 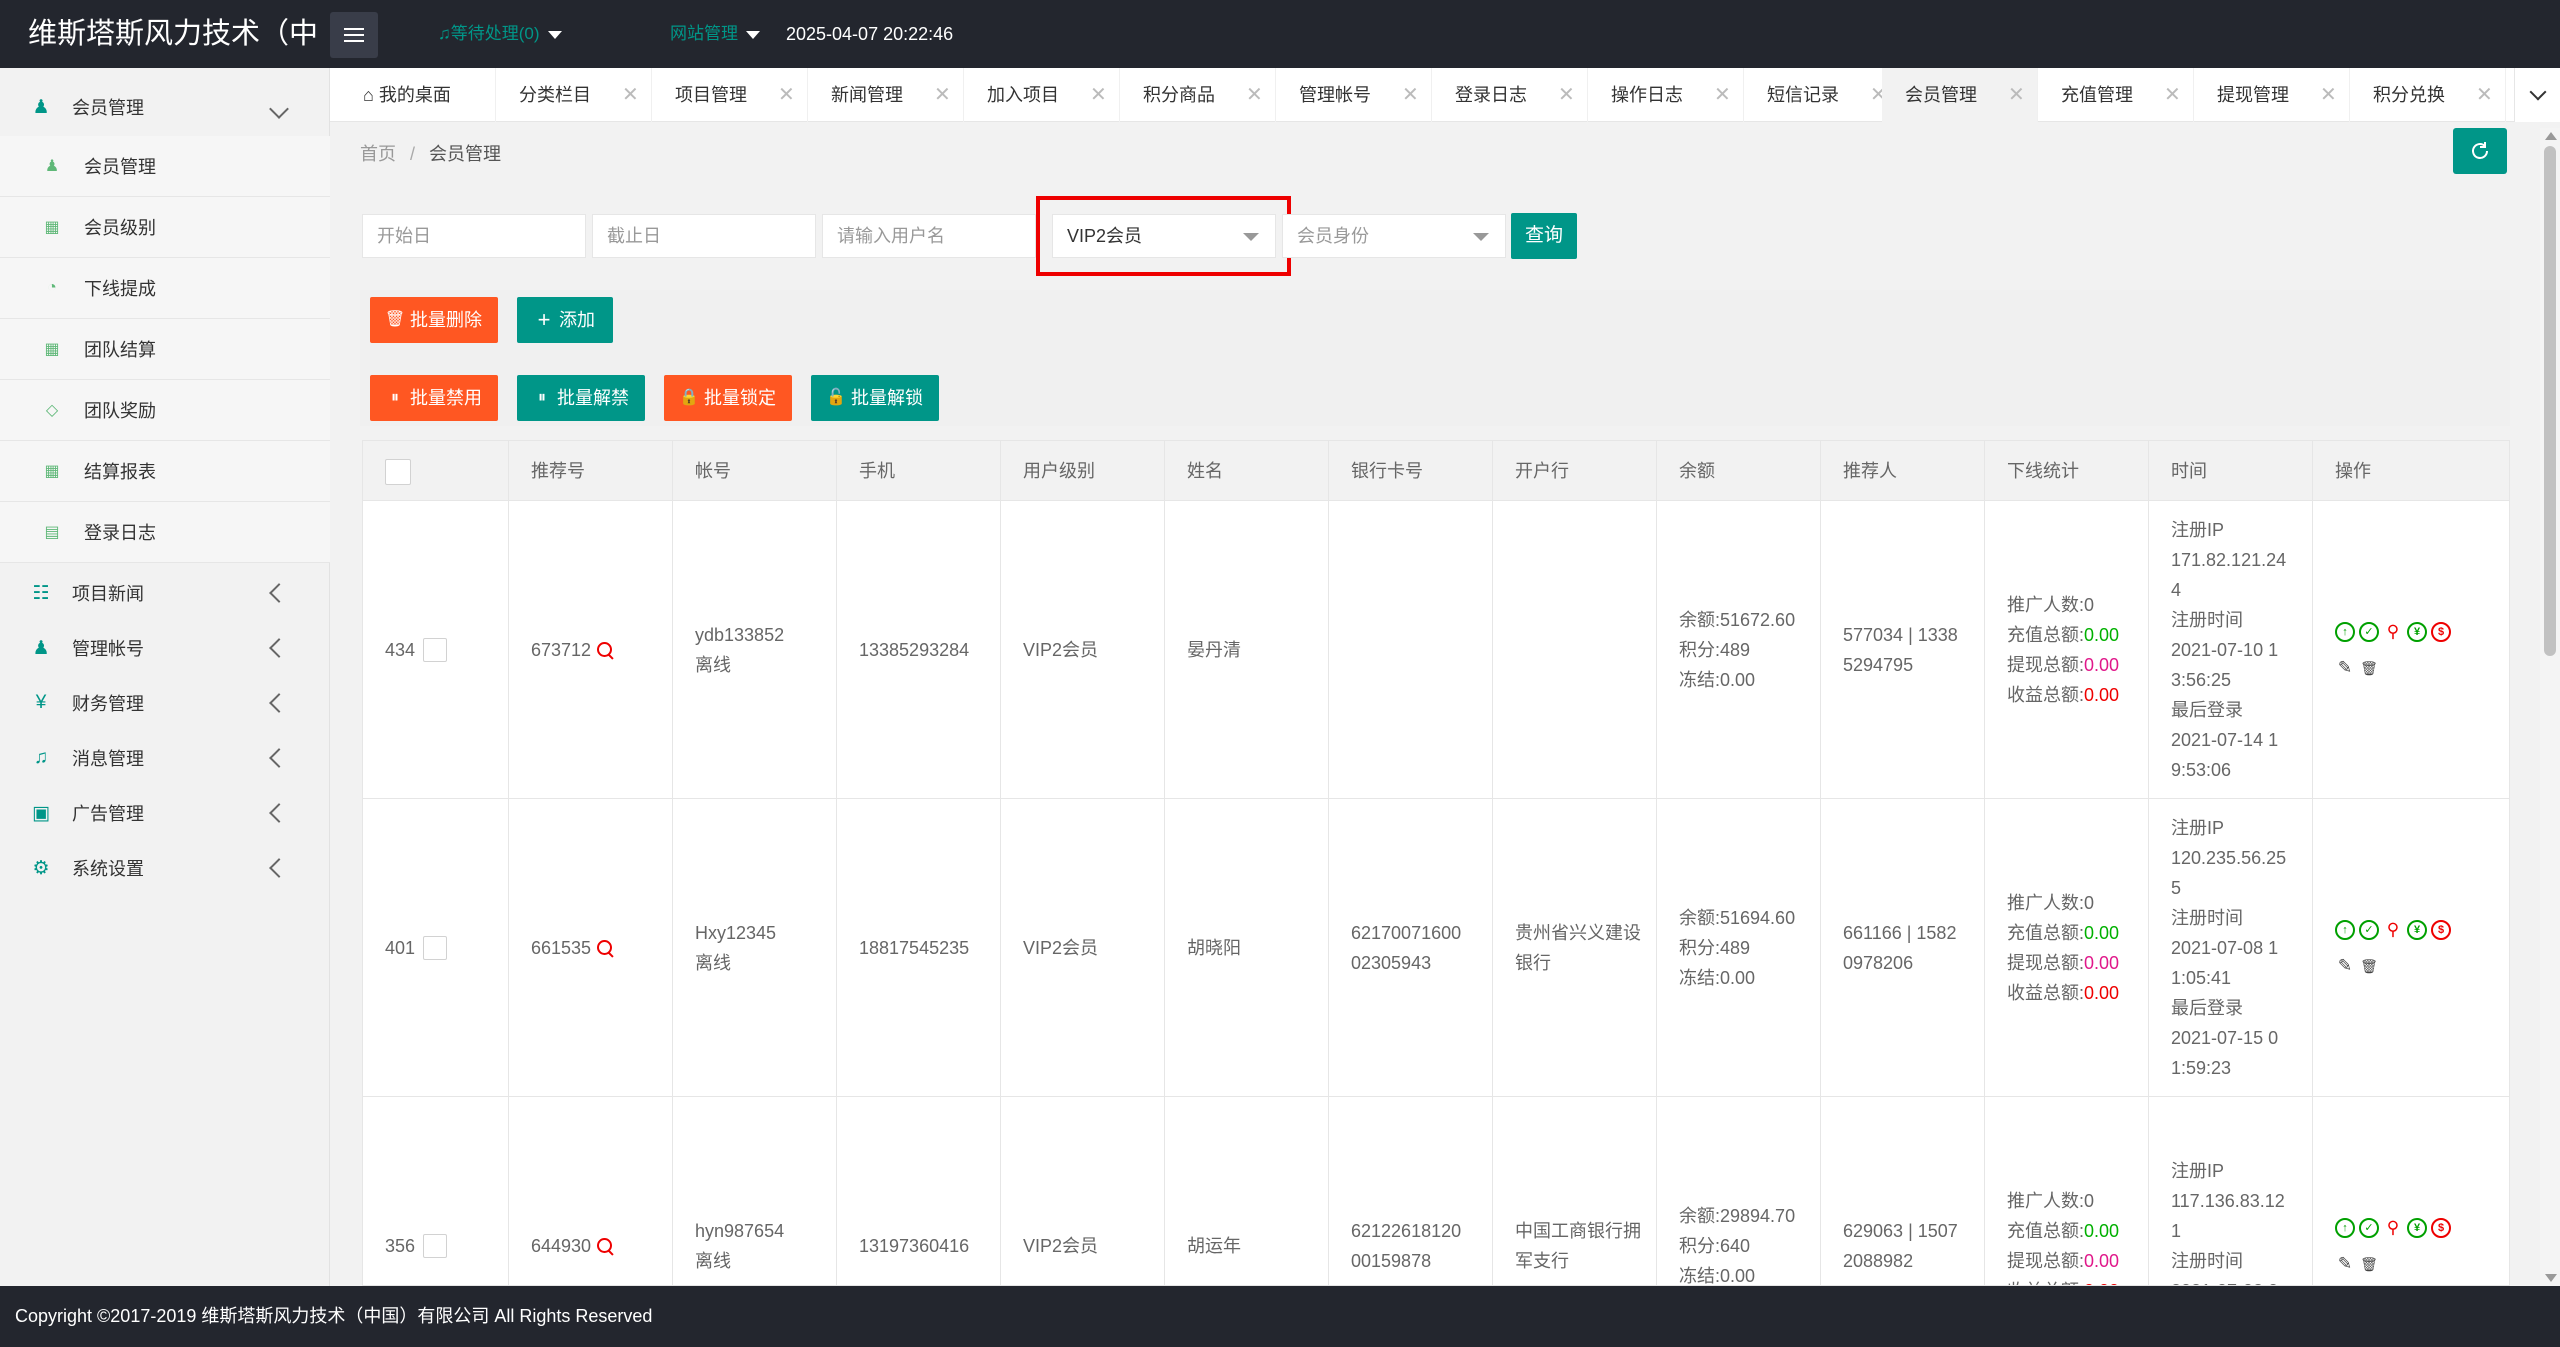 What do you see at coordinates (1578, 1230) in the screenshot?
I see `bank-name: 中国工商银行拥` at bounding box center [1578, 1230].